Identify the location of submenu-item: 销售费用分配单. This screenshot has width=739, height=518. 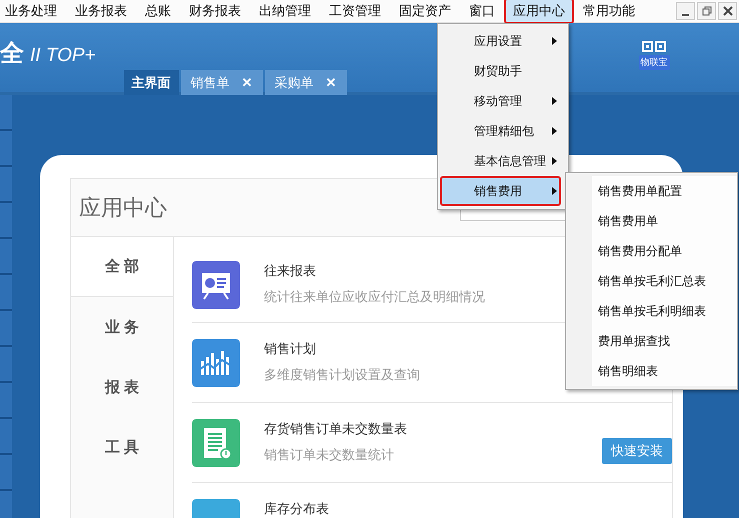
(664, 251).